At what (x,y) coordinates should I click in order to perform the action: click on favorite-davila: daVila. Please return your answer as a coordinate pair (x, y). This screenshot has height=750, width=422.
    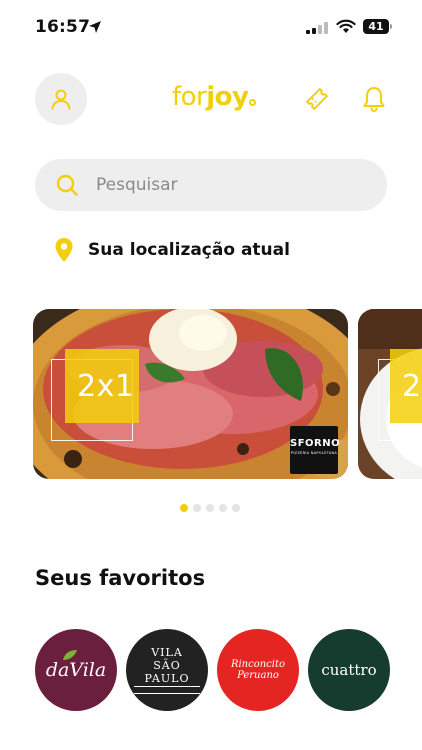
    Looking at the image, I should click on (76, 670).